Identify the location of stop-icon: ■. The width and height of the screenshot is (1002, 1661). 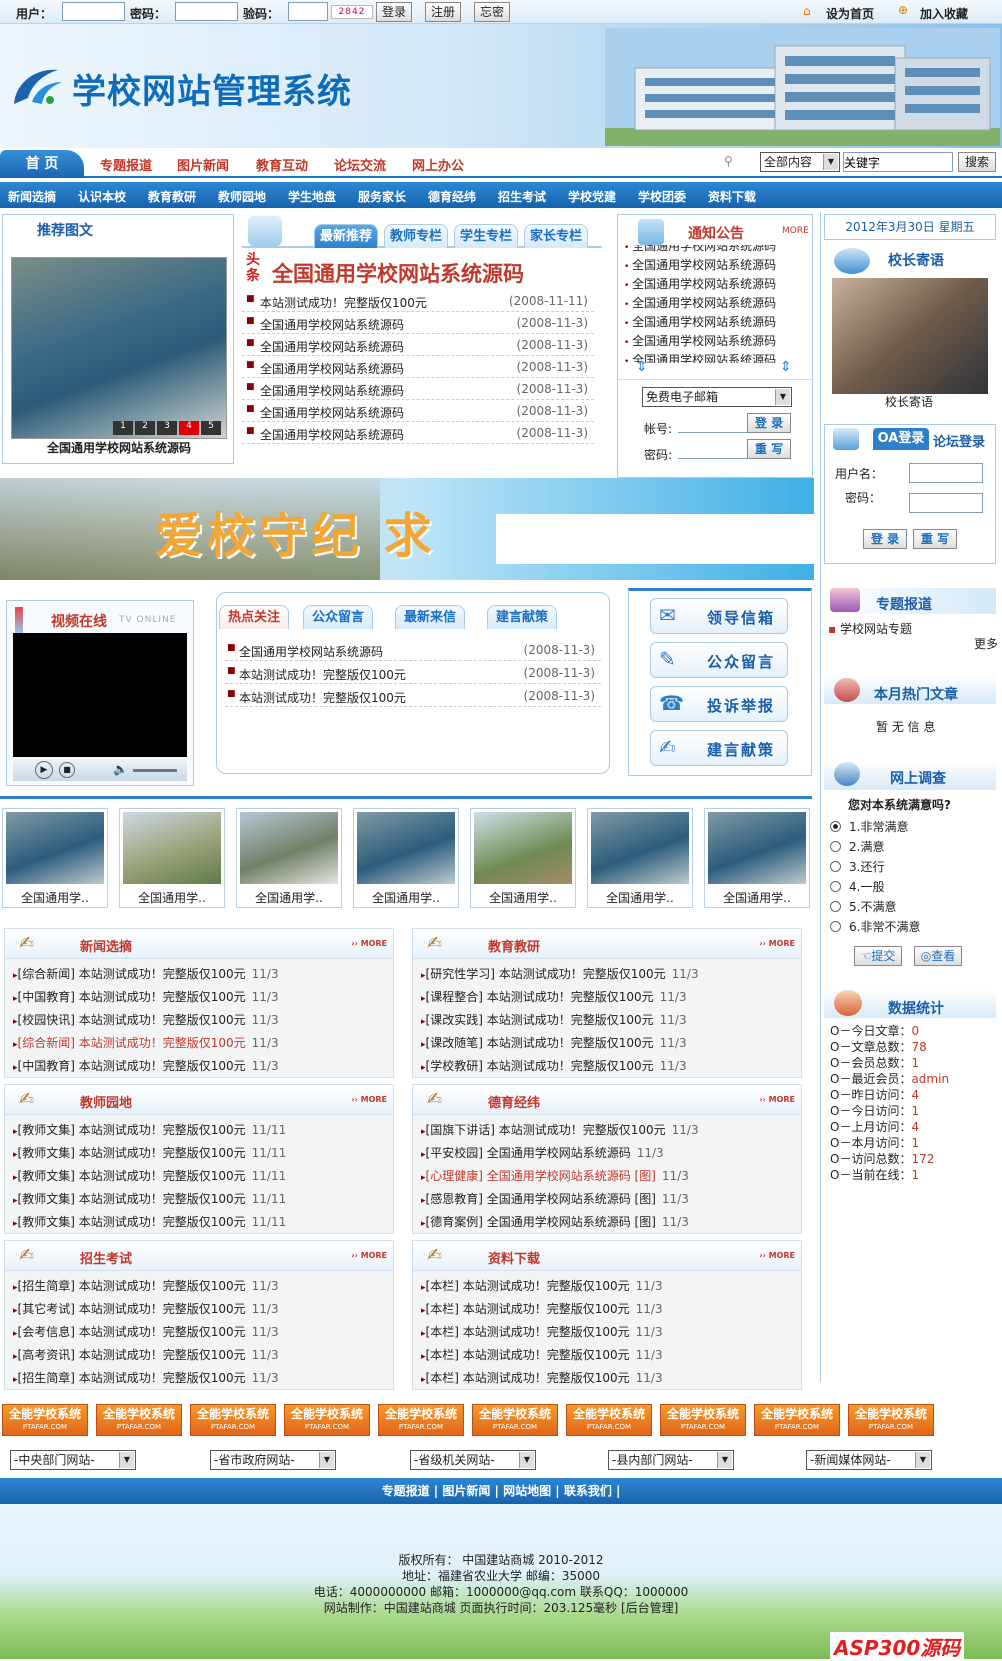
(67, 770).